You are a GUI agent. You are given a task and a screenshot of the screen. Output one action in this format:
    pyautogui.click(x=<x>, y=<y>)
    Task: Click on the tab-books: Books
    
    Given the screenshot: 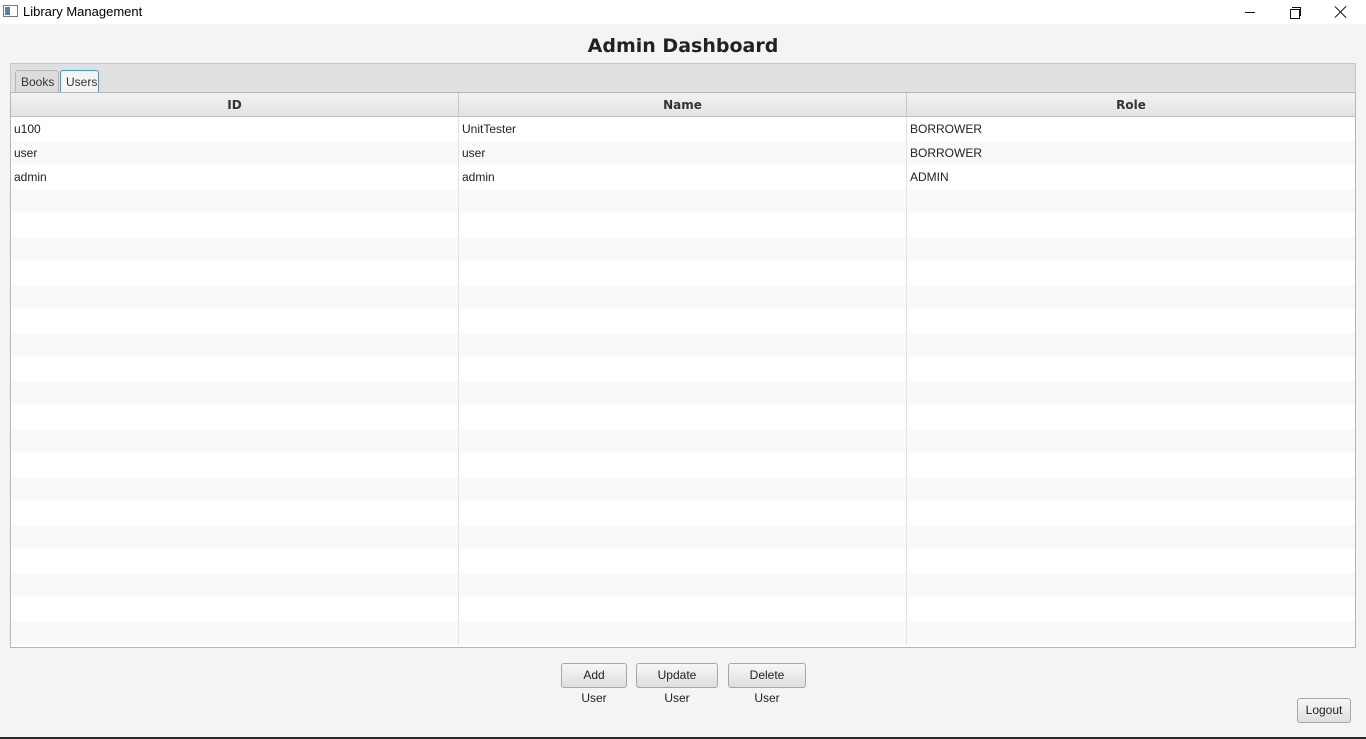 What is the action you would take?
    pyautogui.click(x=37, y=81)
    